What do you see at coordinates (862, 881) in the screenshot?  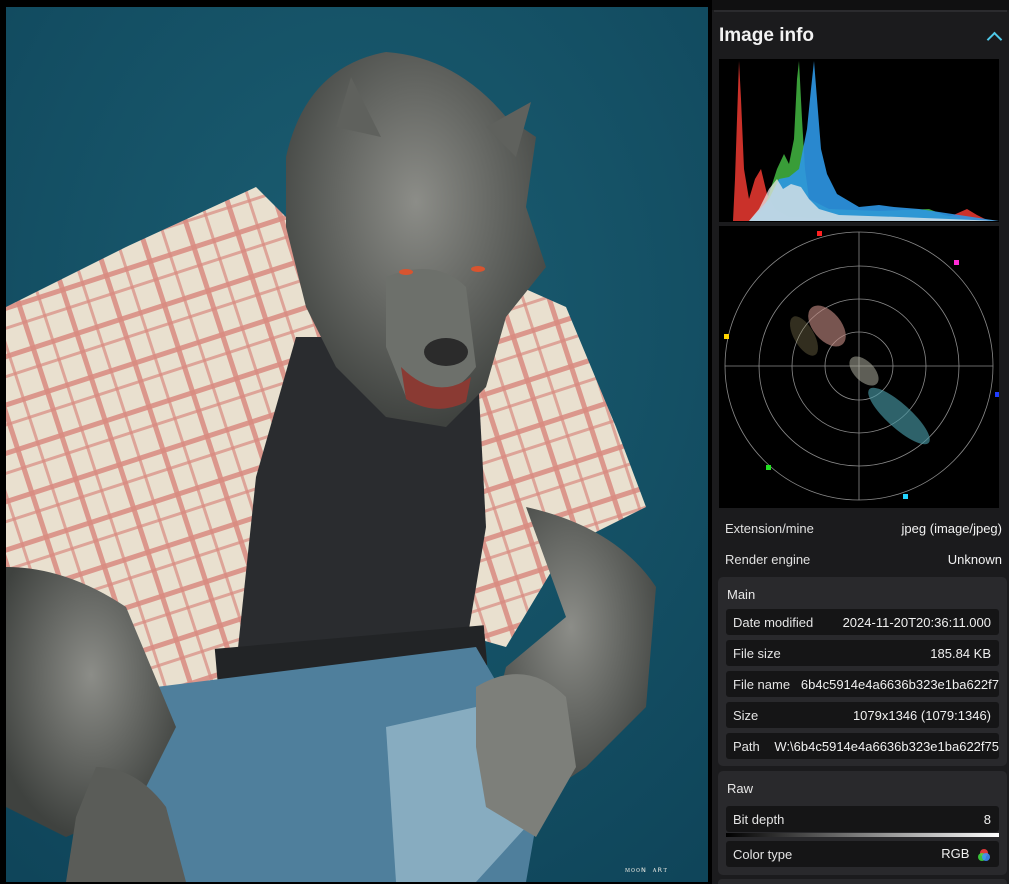 I see `next-group-edge` at bounding box center [862, 881].